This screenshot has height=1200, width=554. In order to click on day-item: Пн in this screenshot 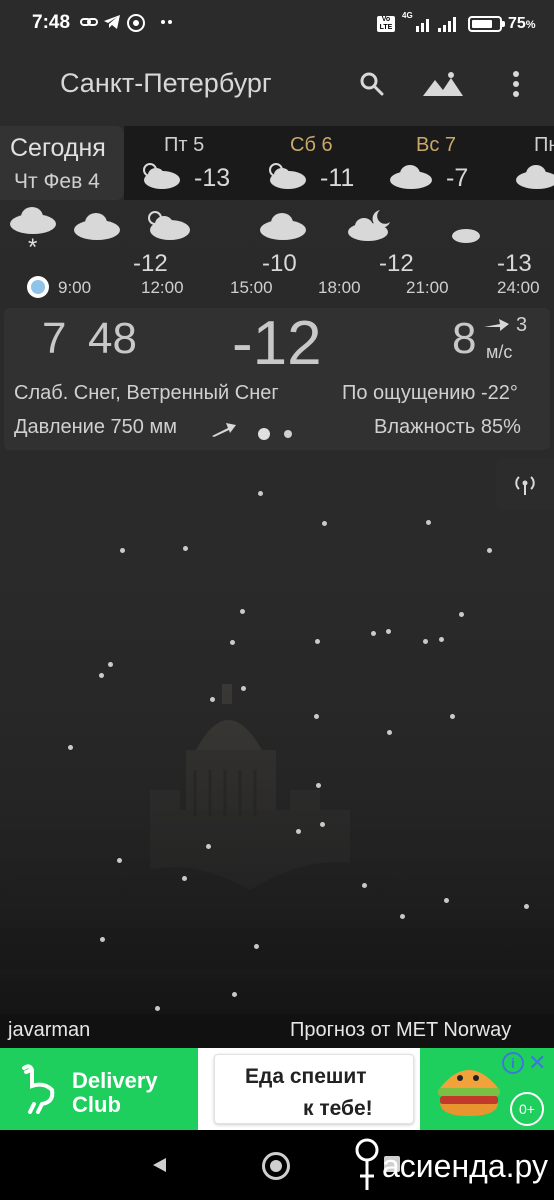, I will do `click(528, 163)`.